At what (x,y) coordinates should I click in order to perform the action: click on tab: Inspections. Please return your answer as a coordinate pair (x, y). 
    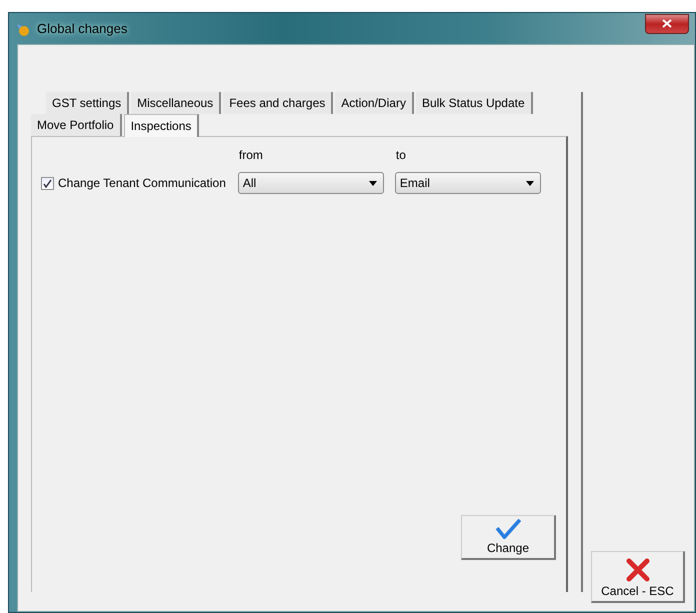
    Looking at the image, I should click on (162, 125).